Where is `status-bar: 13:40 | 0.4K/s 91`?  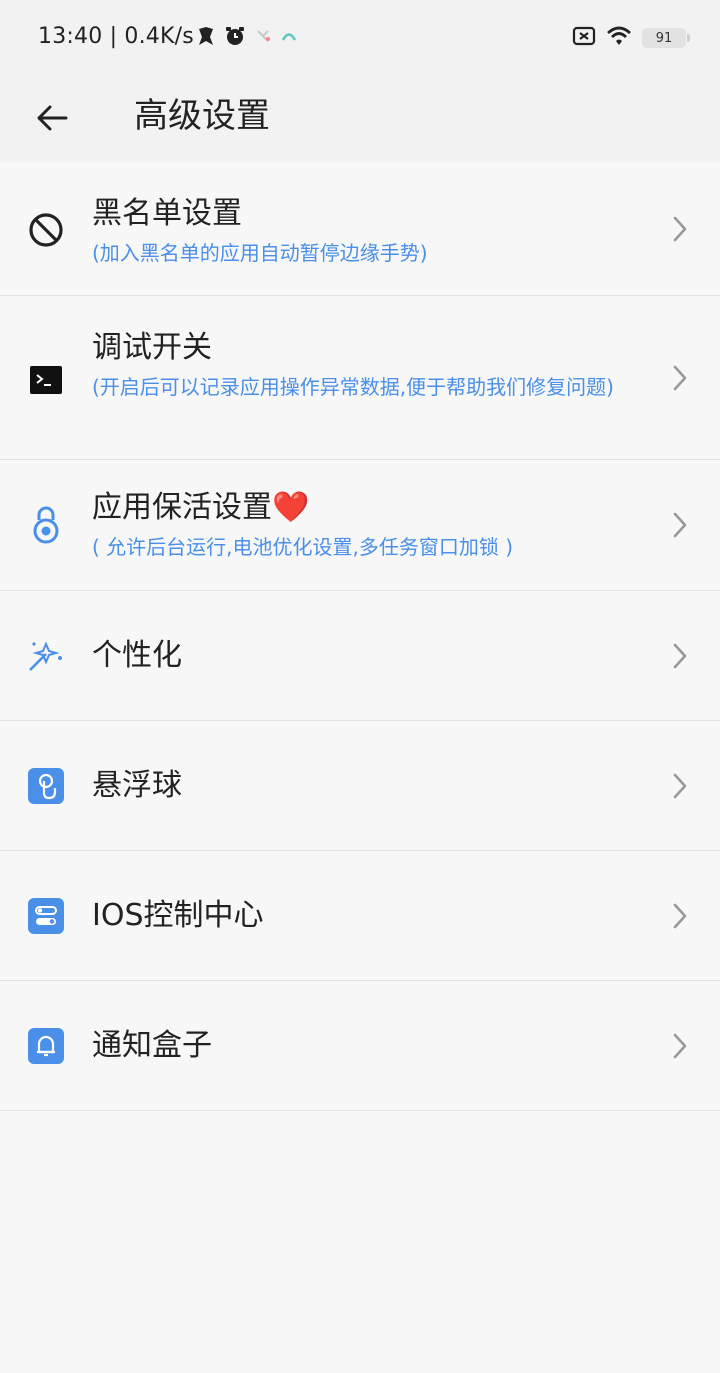 status-bar: 13:40 | 0.4K/s 91 is located at coordinates (360, 39).